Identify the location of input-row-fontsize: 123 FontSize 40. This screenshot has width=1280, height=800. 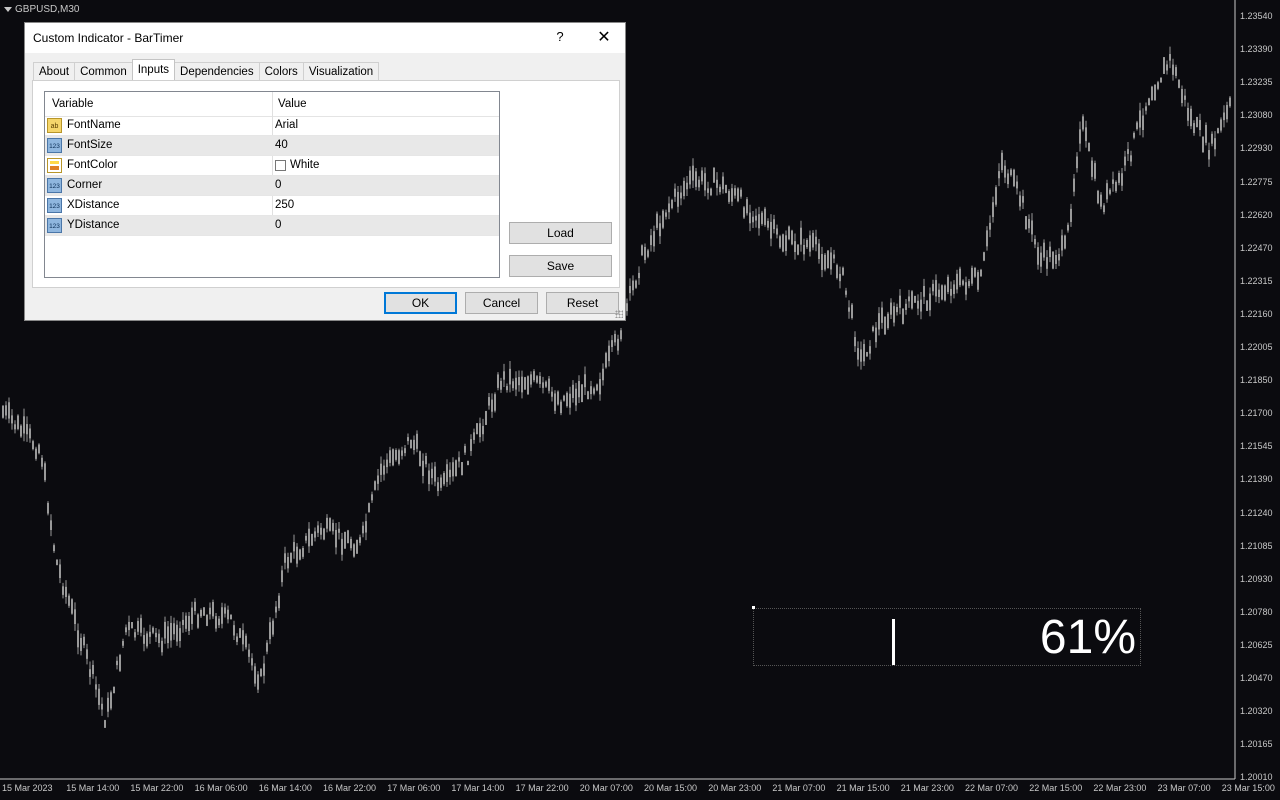
(272, 146).